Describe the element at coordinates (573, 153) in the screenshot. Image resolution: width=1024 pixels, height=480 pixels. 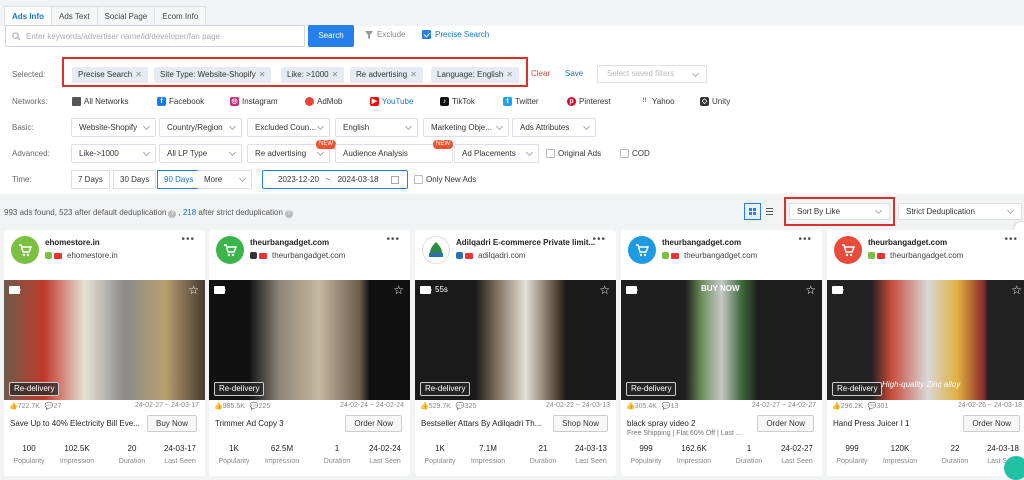
I see `original-ads-checkbox: Original Ads` at that location.